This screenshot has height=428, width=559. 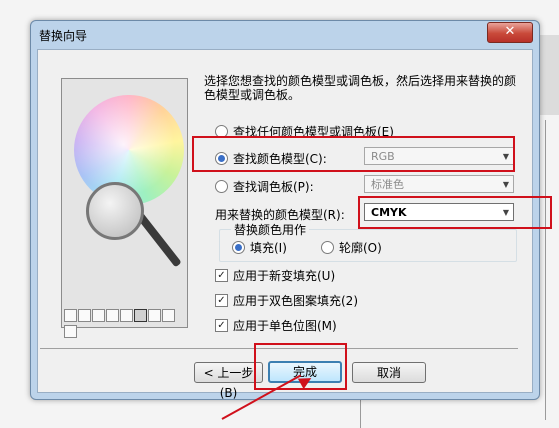 I want to click on find-palette-label: 查找调色板(P):, so click(x=273, y=187).